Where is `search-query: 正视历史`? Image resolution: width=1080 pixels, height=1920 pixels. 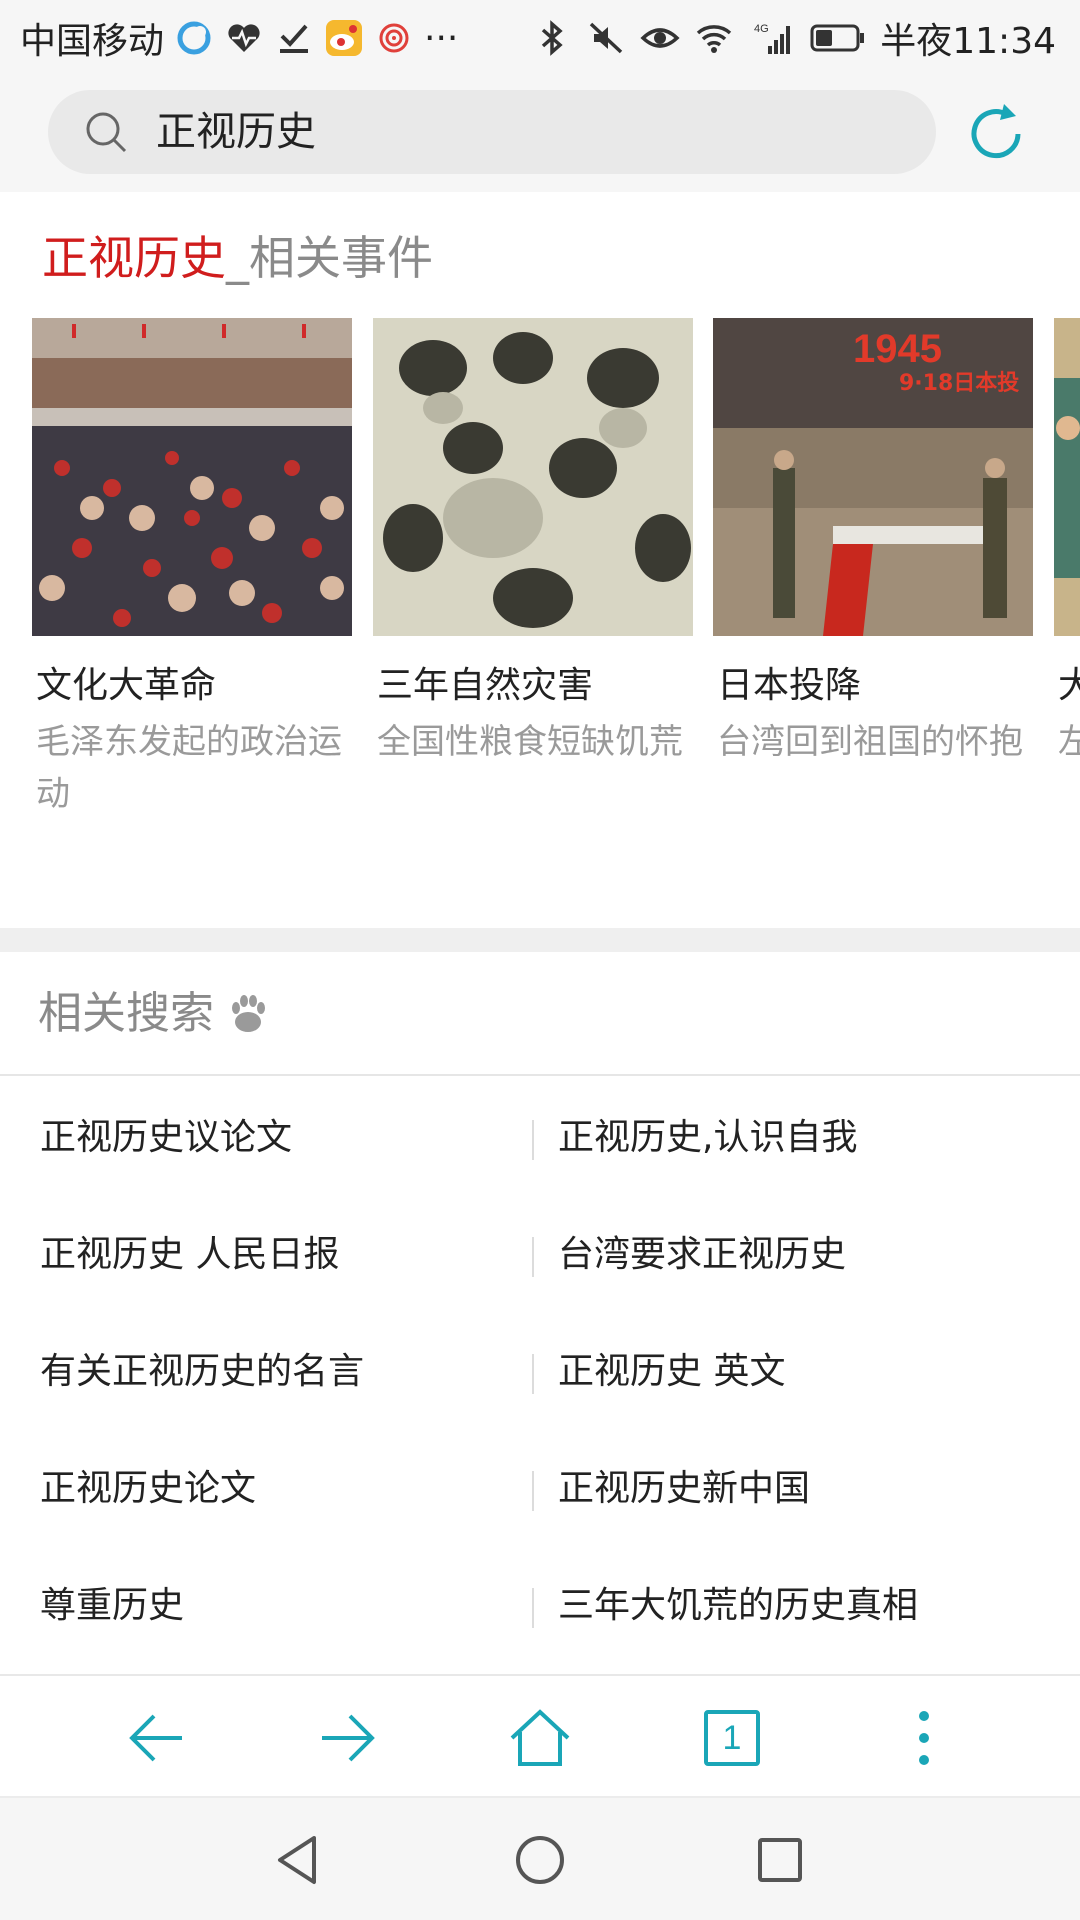 search-query: 正视历史 is located at coordinates (236, 132).